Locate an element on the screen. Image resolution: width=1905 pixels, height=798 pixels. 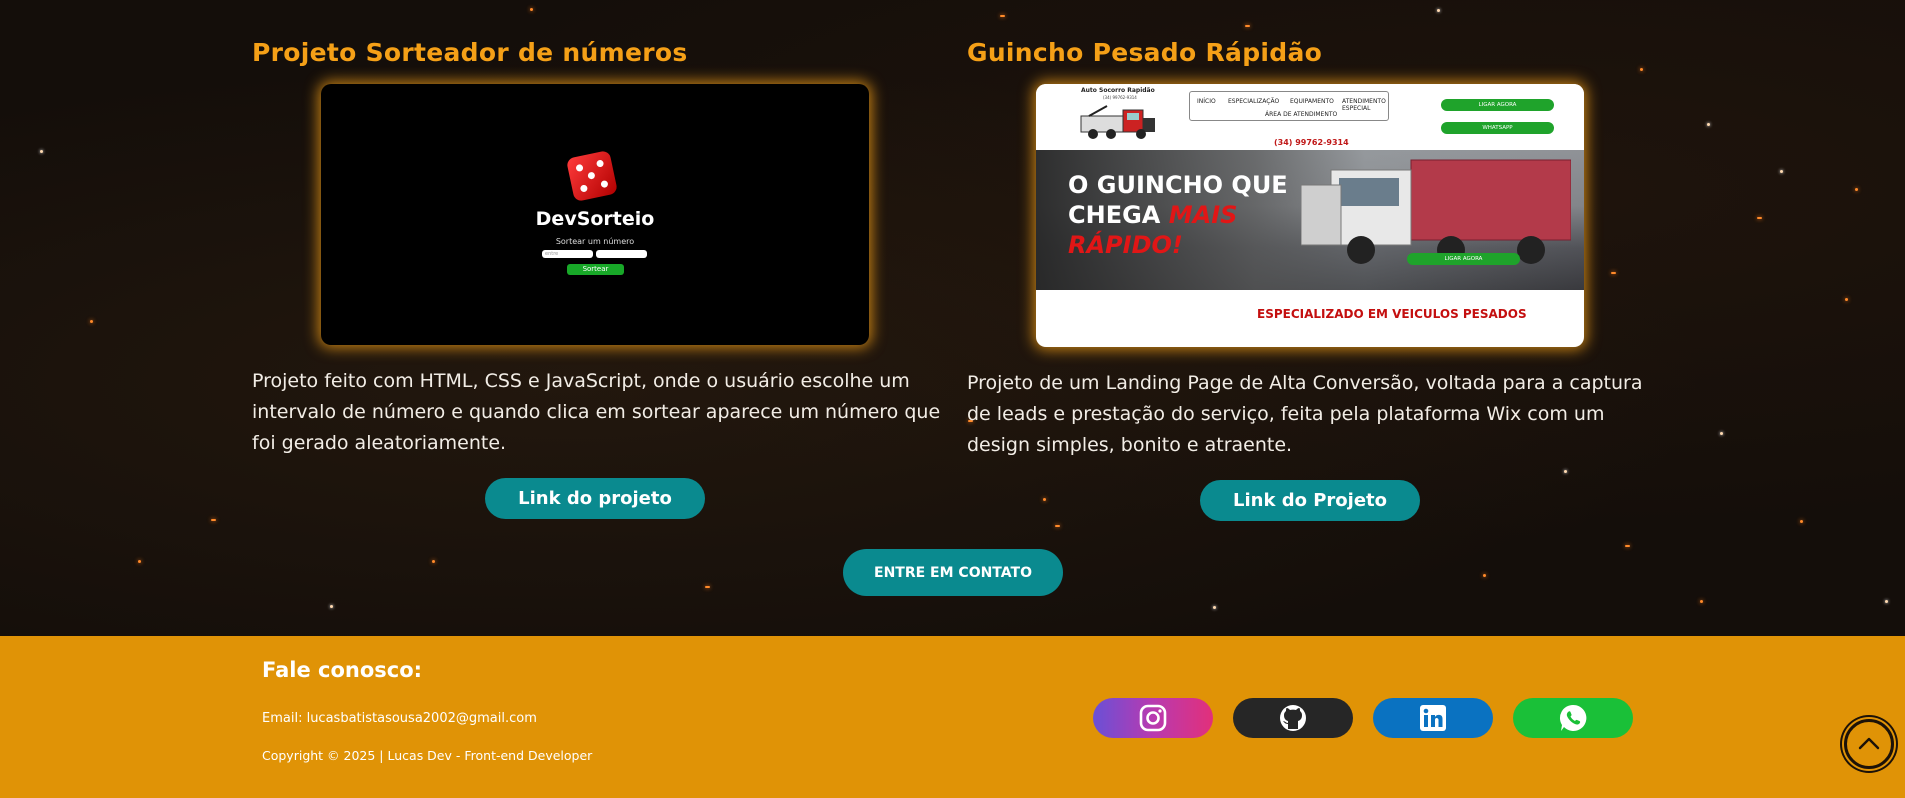
footer-title: Fale conosco: is located at coordinates (342, 670).